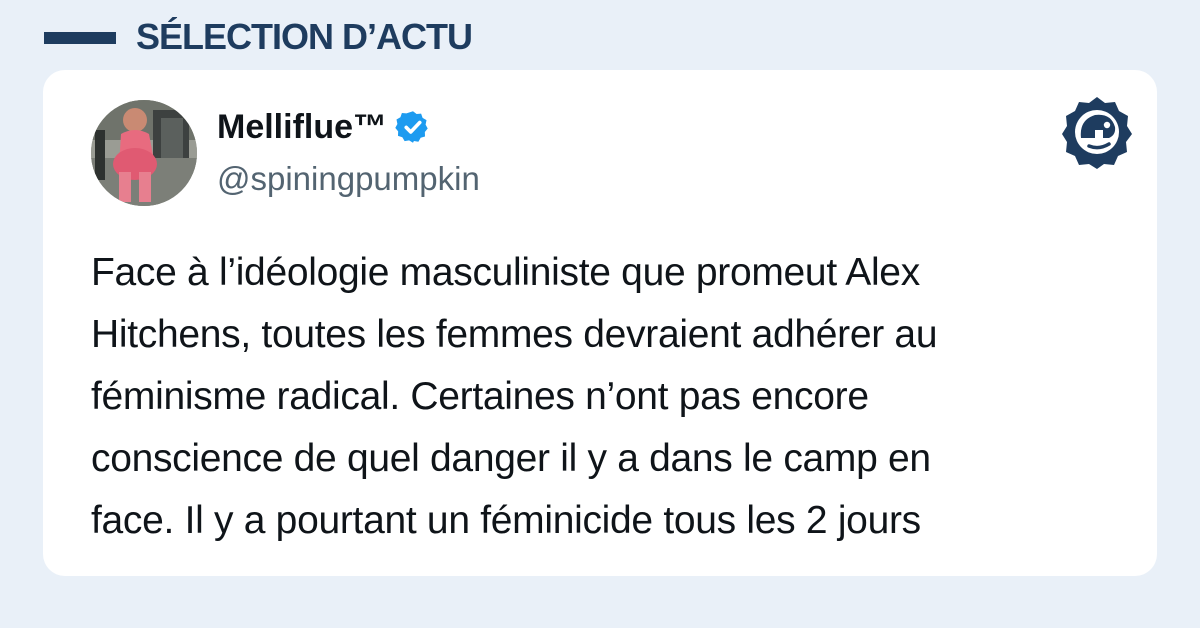 The image size is (1200, 628). What do you see at coordinates (1097, 132) in the screenshot?
I see `brand-logo-icon` at bounding box center [1097, 132].